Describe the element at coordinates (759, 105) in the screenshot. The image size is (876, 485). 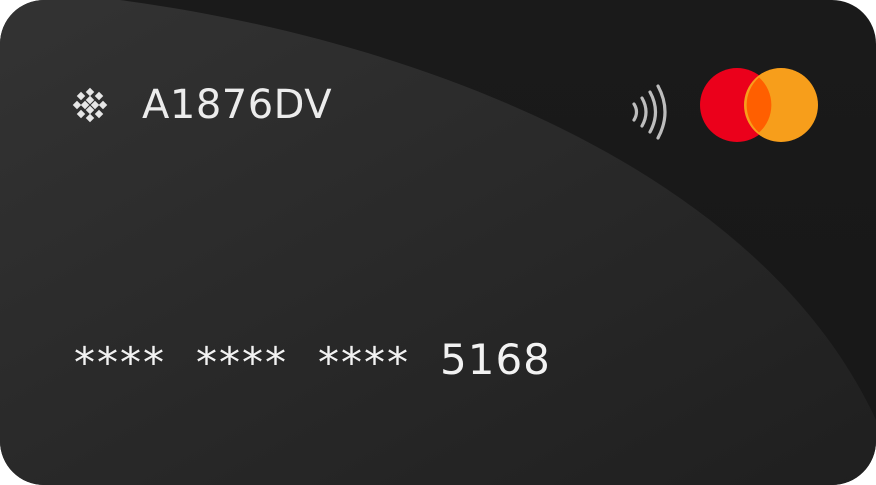
I see `mastercard-logo` at that location.